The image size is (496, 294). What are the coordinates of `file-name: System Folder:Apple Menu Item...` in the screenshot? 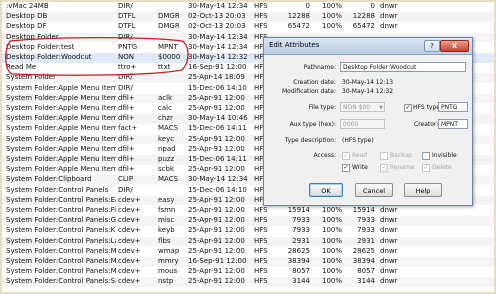 It's located at (61, 128).